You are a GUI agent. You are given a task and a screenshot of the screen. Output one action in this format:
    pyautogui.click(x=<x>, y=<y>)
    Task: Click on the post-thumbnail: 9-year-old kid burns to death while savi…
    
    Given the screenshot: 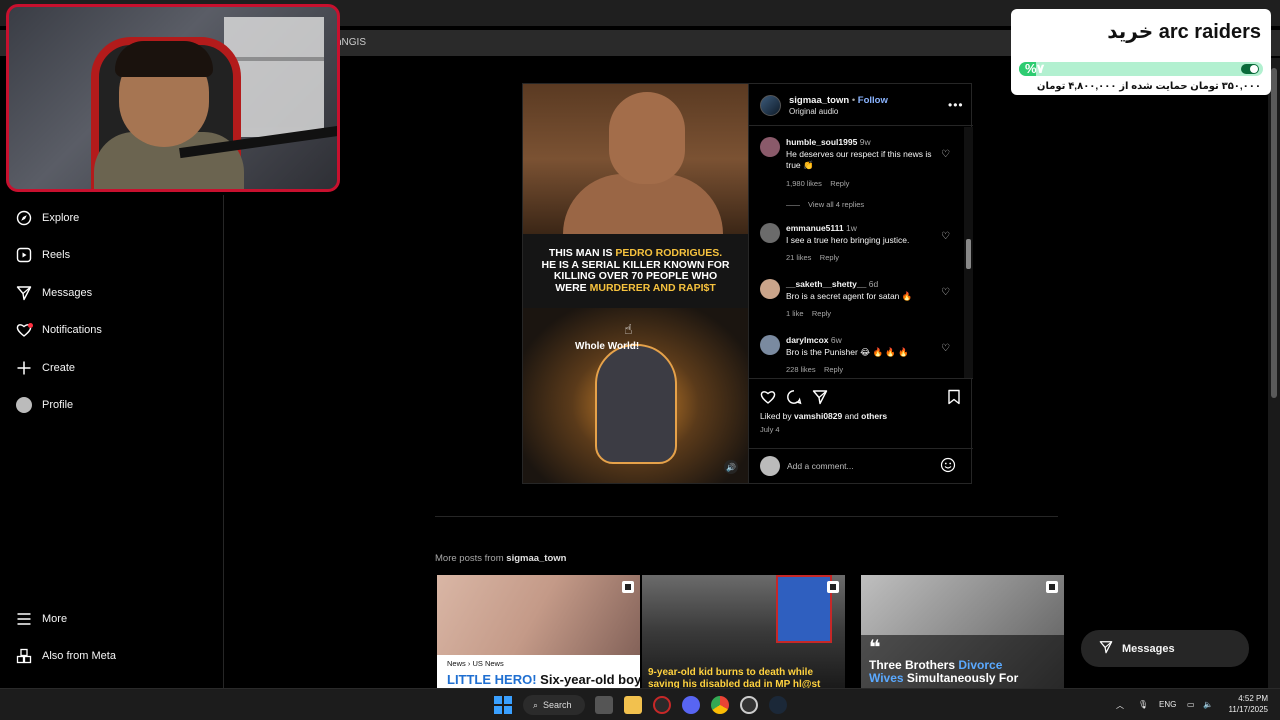 What is the action you would take?
    pyautogui.click(x=743, y=631)
    